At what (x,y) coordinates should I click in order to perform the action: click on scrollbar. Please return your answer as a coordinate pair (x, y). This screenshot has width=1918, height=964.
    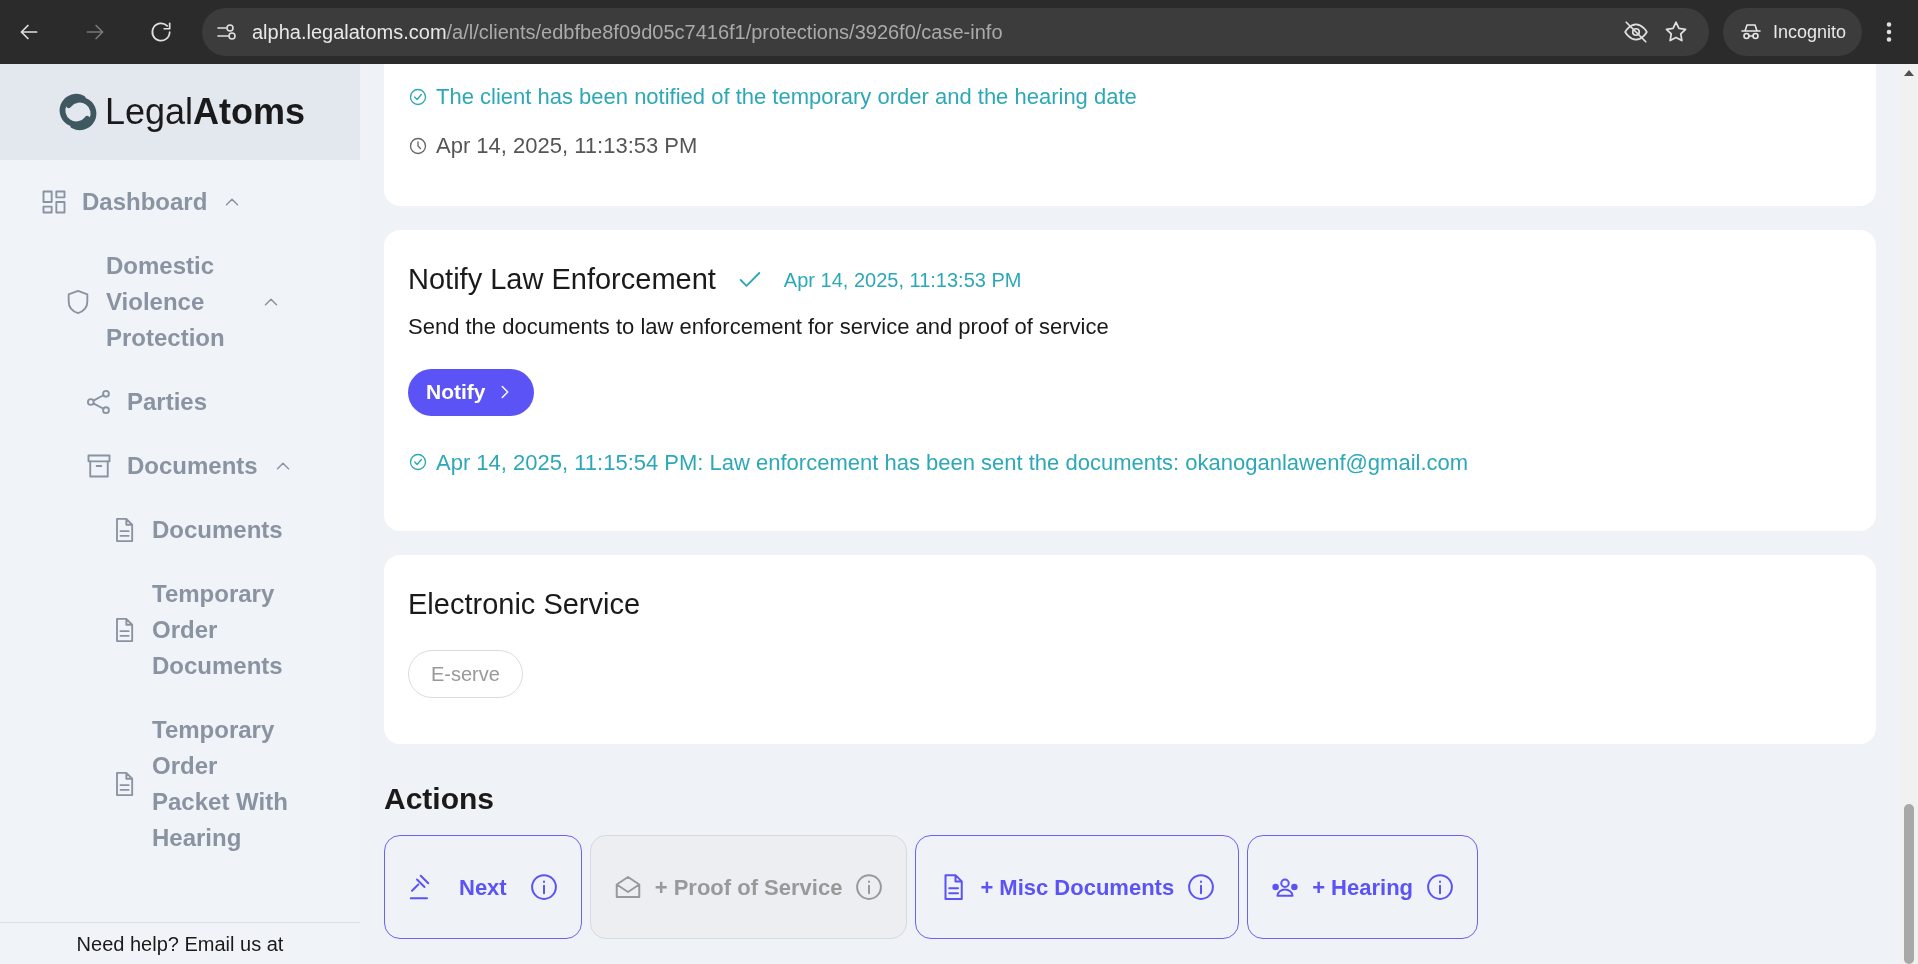
    Looking at the image, I should click on (1909, 514).